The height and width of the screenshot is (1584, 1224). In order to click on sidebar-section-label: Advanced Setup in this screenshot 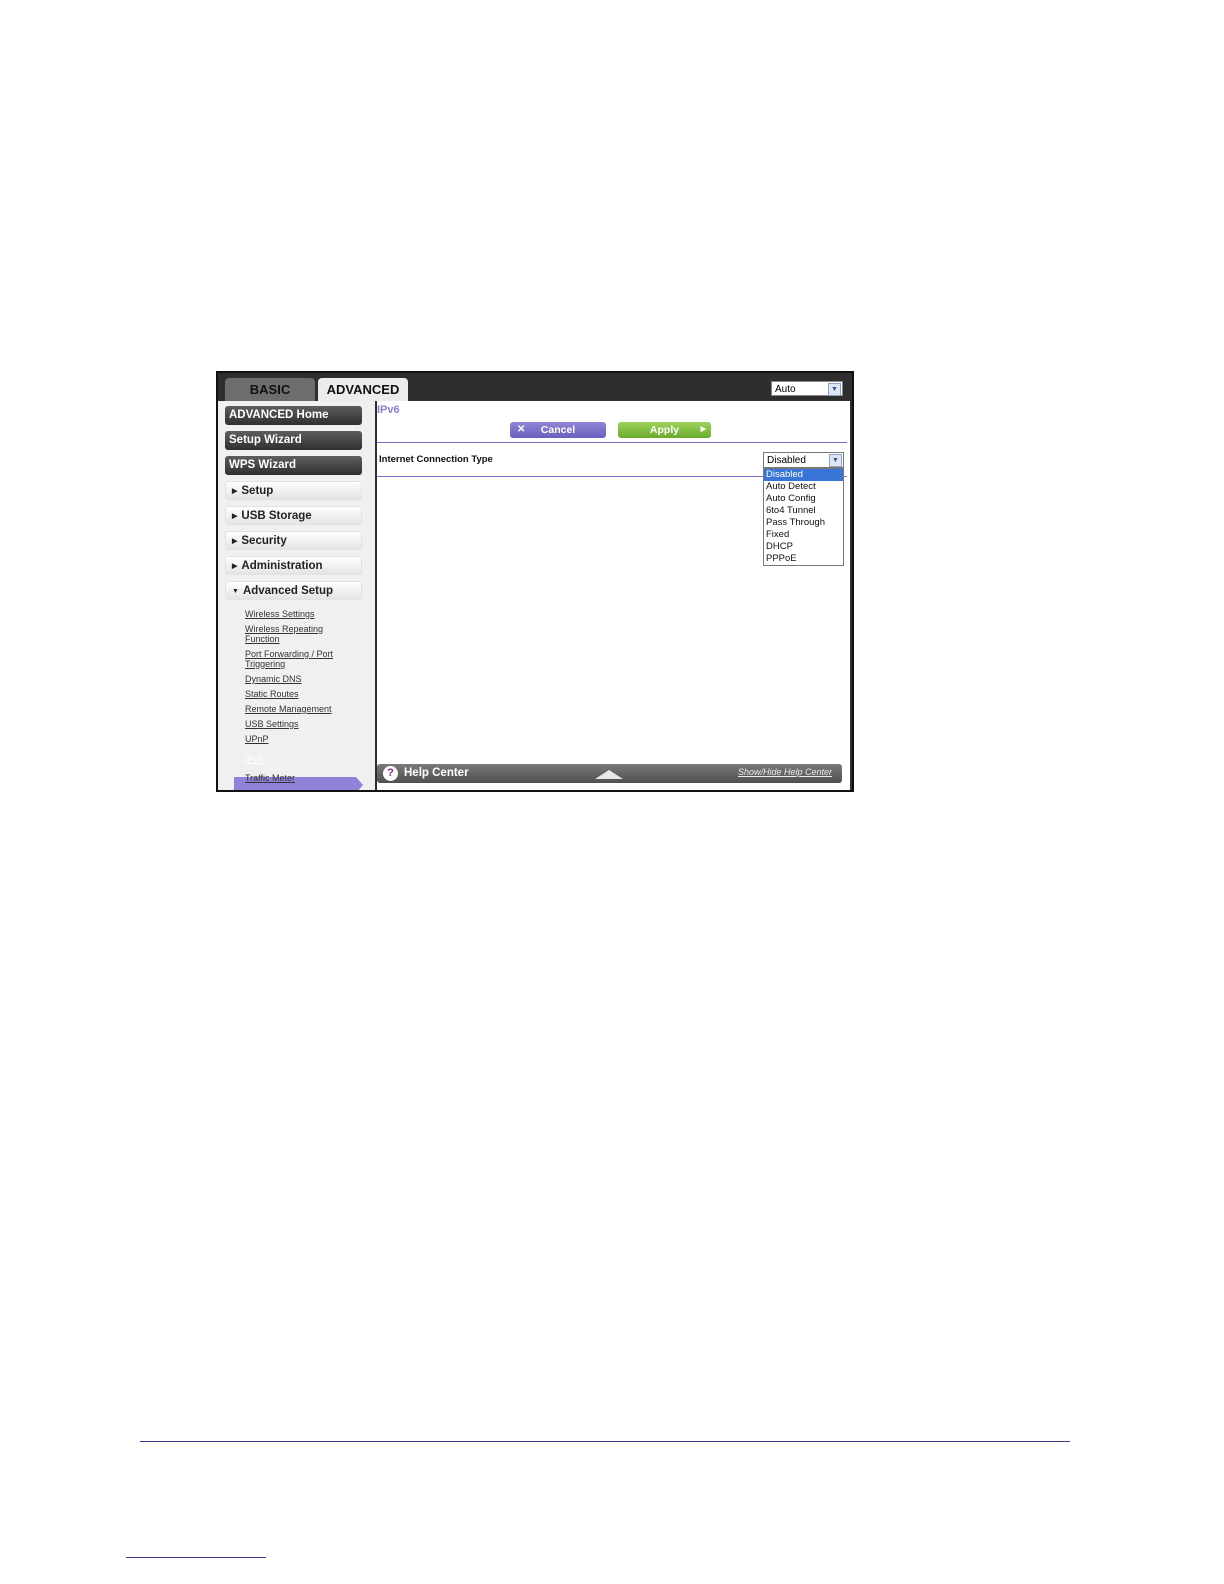, I will do `click(288, 591)`.